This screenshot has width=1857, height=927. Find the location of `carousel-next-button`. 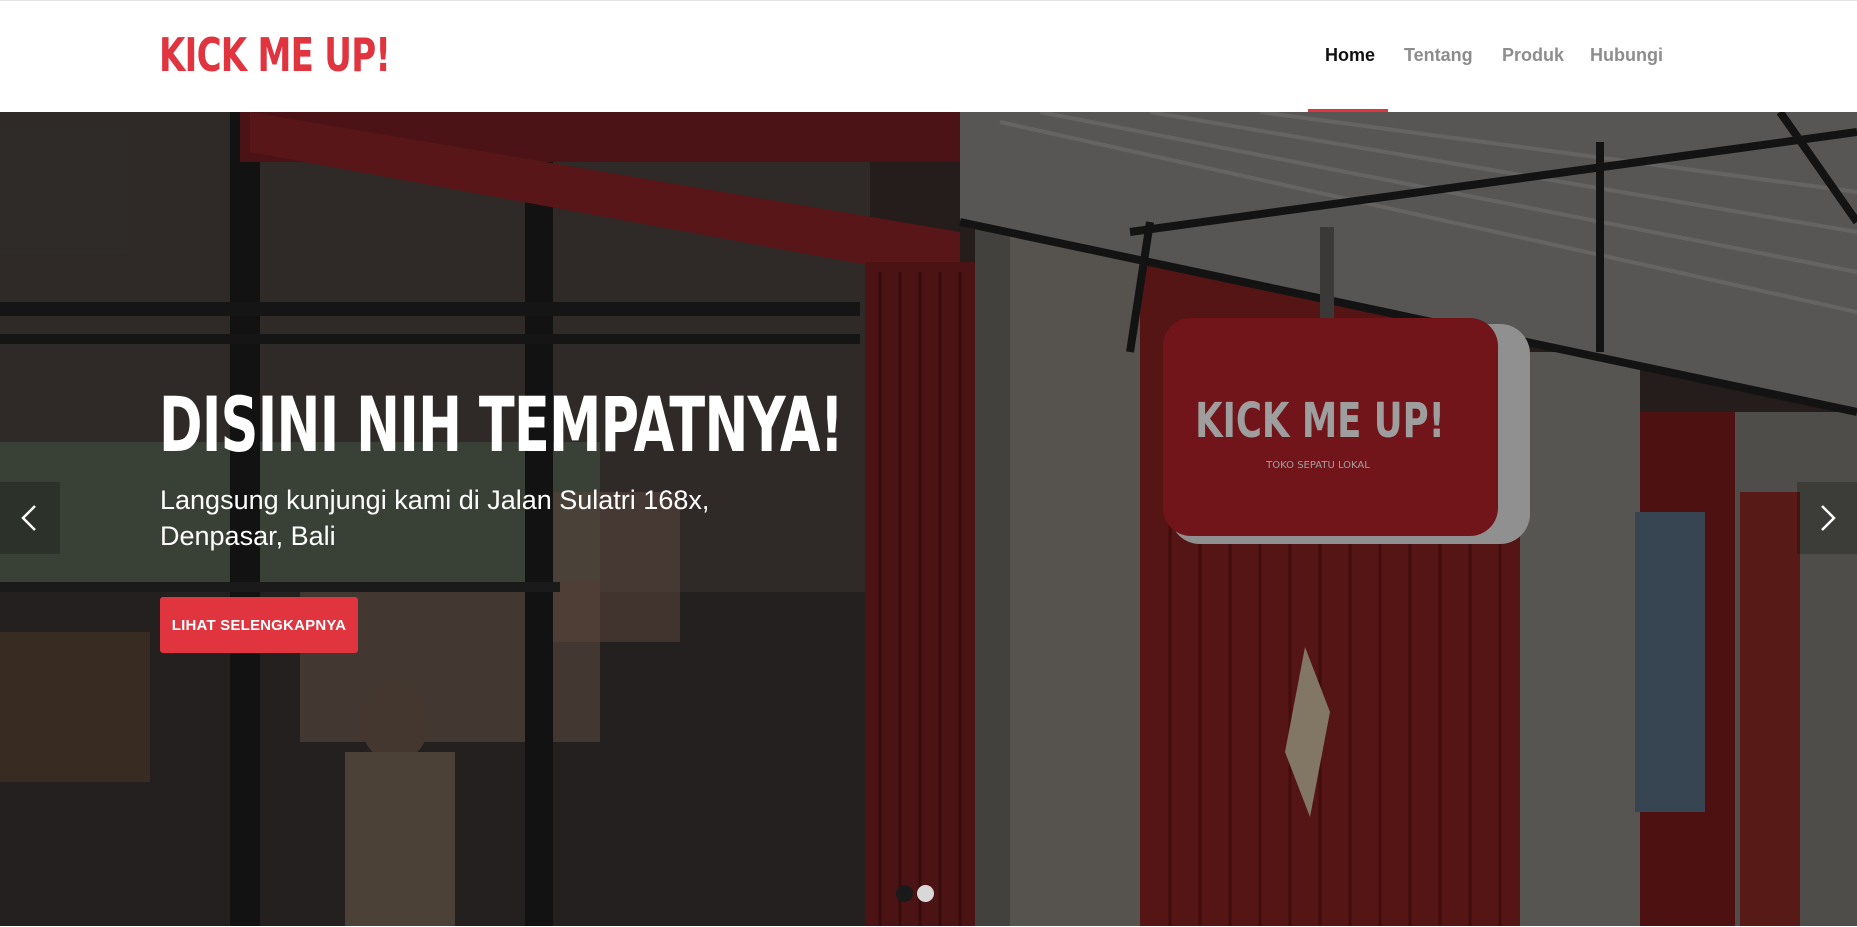

carousel-next-button is located at coordinates (1827, 518).